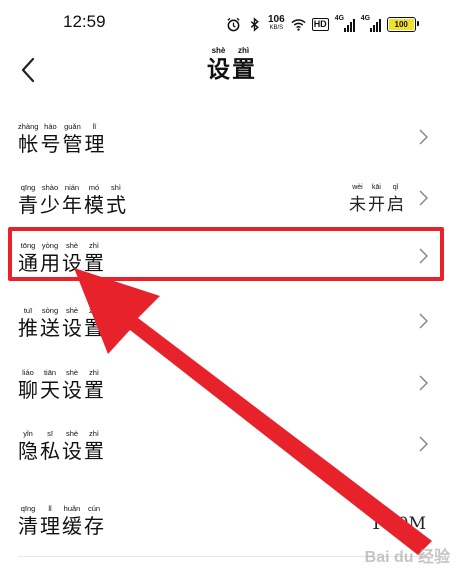  Describe the element at coordinates (28, 144) in the screenshot. I see `hanzi-text: 帐` at that location.